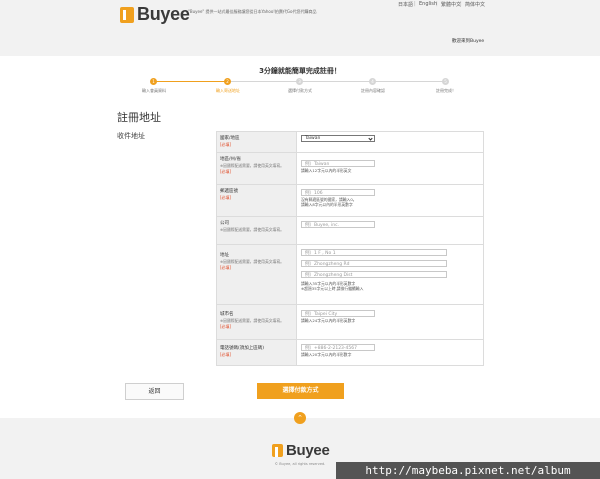 This screenshot has width=600, height=479. I want to click on zip-field-cell: 例）106 沒有郵遞區號的國家，請輸入0。 請輸入8字元以內的半形英數字, so click(390, 200).